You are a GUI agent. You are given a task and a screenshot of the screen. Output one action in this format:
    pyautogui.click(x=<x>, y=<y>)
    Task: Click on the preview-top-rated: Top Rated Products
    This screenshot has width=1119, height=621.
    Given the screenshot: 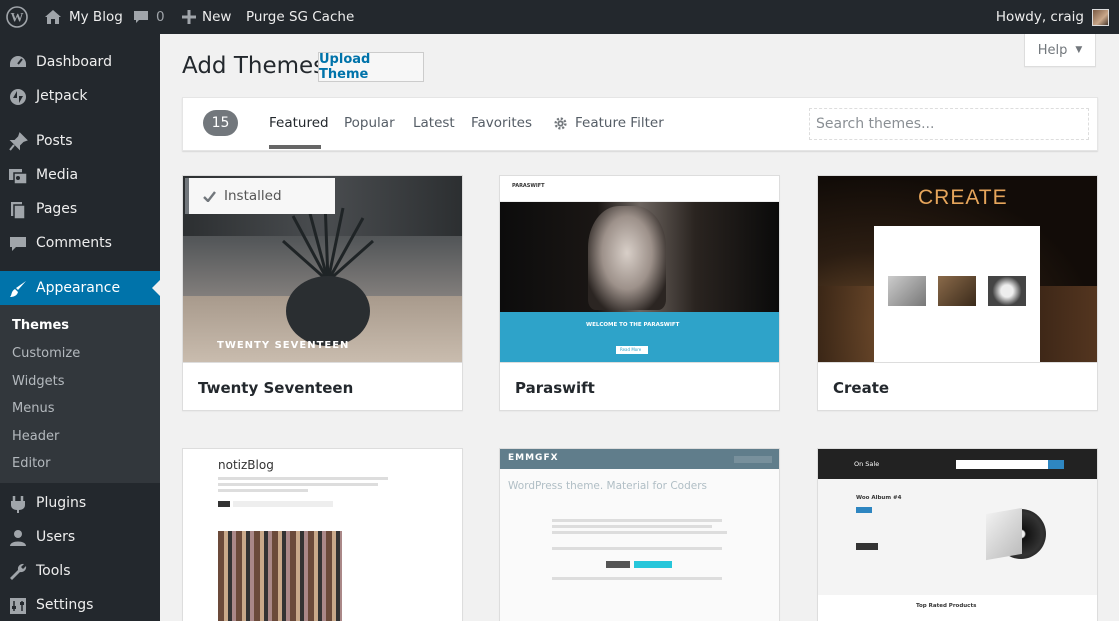 What is the action you would take?
    pyautogui.click(x=946, y=606)
    